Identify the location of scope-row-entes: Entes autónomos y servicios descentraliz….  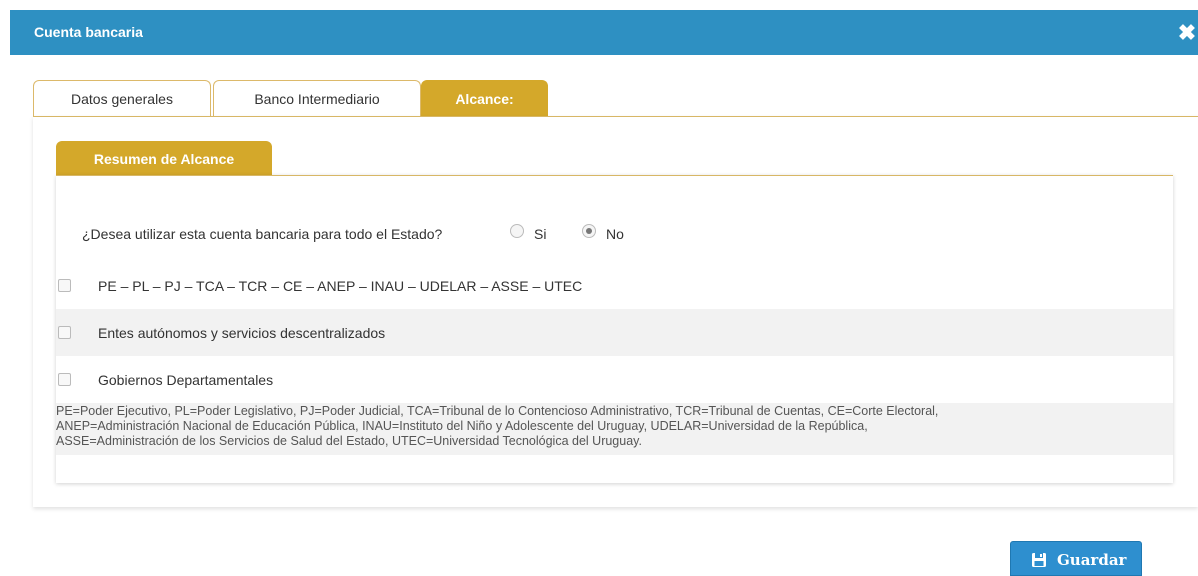
(614, 332).